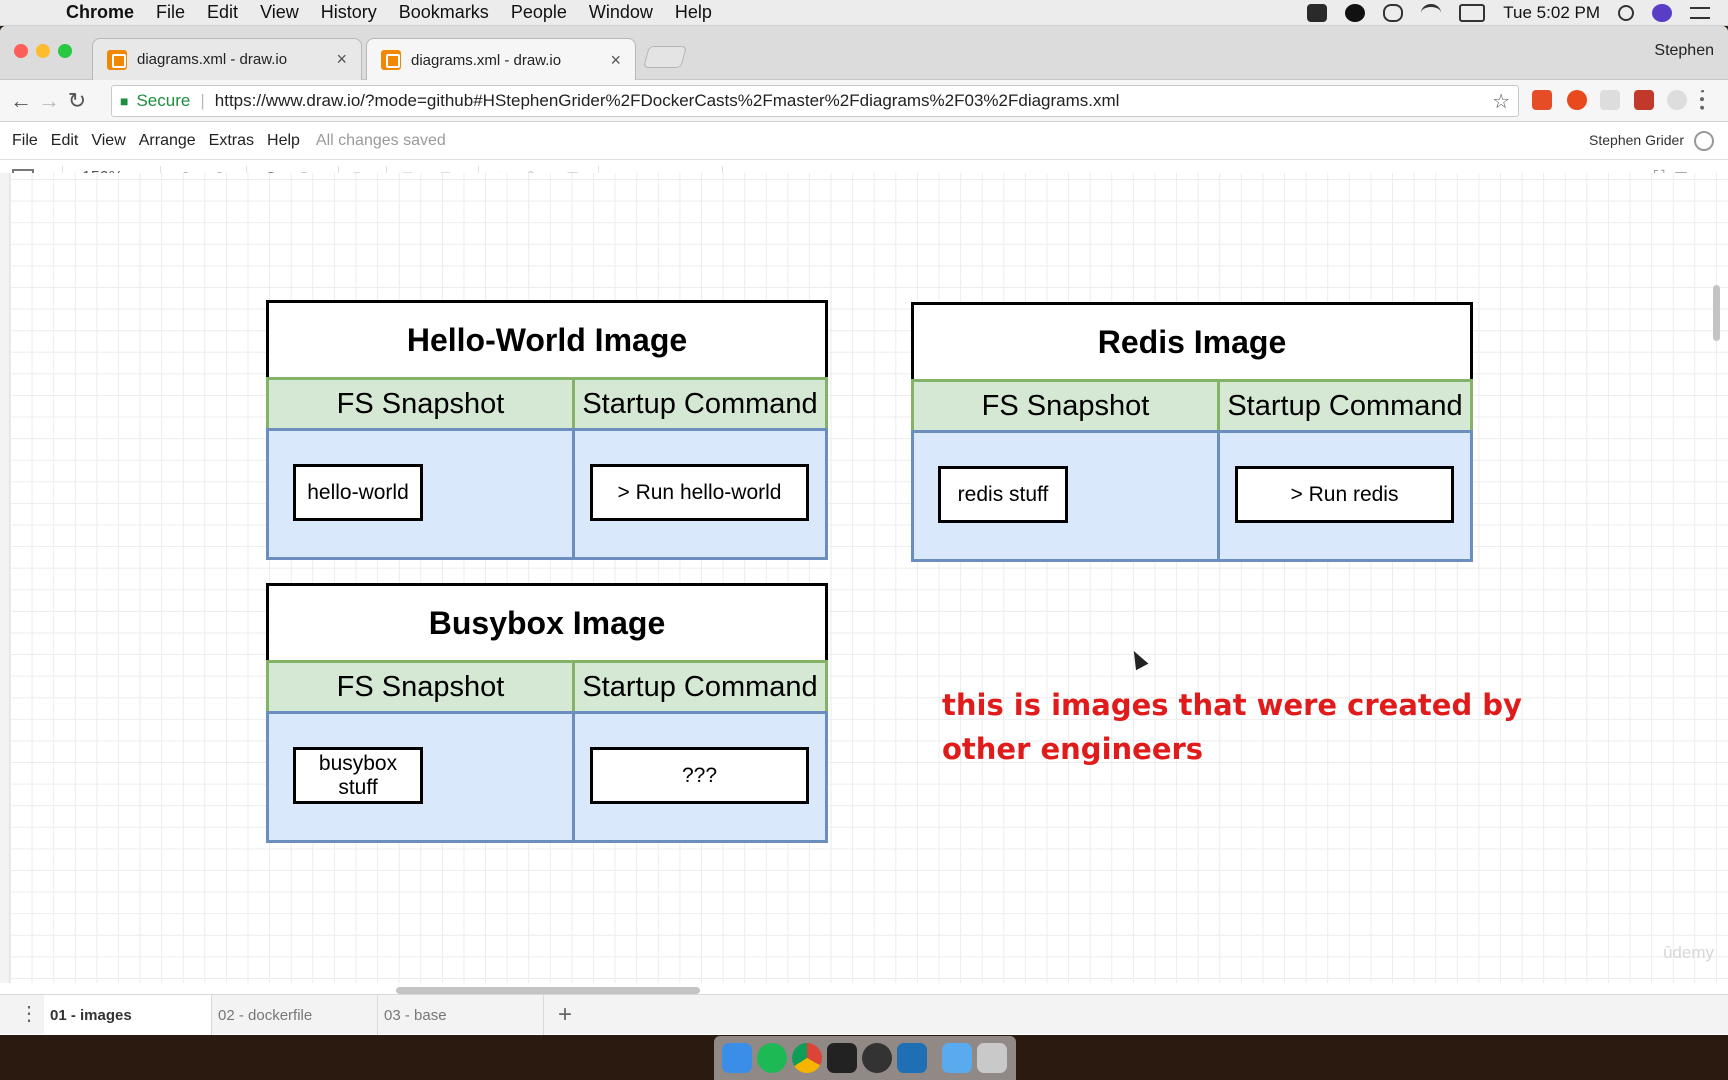 This screenshot has width=1728, height=1080. I want to click on page-tab-base: 03 - base, so click(461, 1015).